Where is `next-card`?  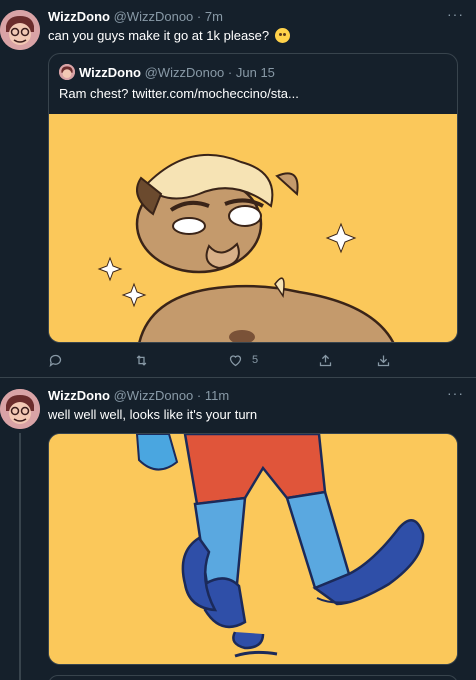 next-card is located at coordinates (253, 677).